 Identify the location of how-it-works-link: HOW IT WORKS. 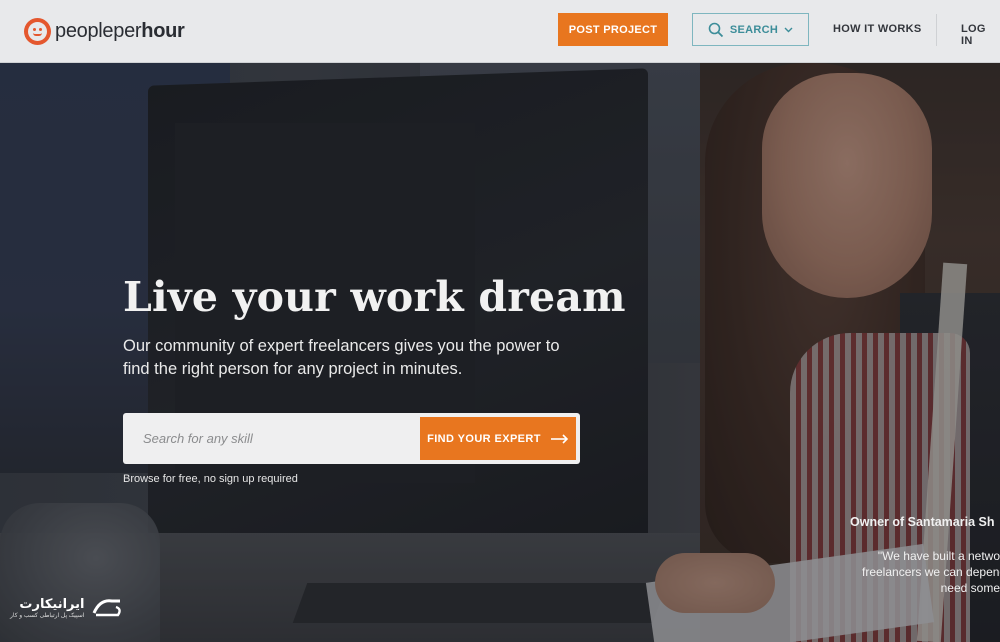
(877, 29).